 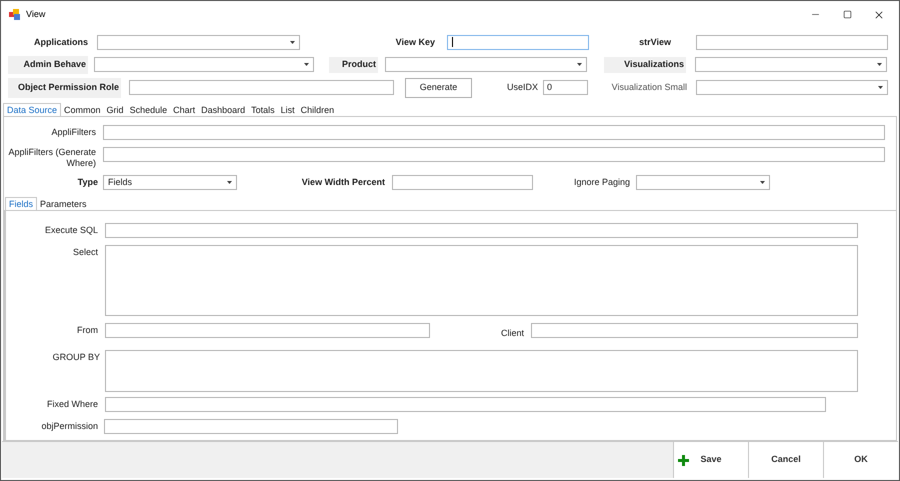 I want to click on tab: Children, so click(x=318, y=109).